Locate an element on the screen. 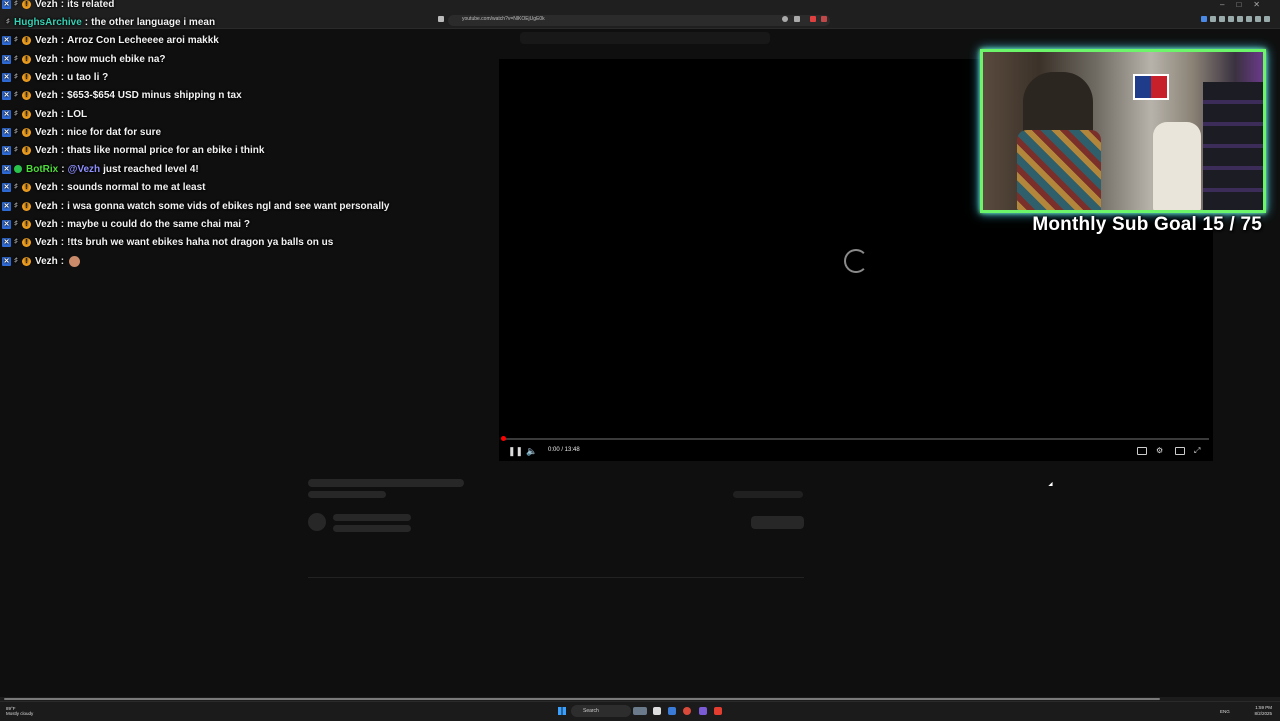  chat-username: BotRix is located at coordinates (42, 169).